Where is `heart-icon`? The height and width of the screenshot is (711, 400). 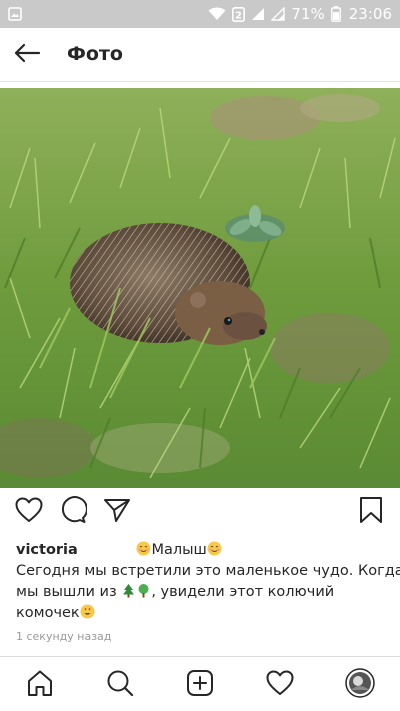 heart-icon is located at coordinates (29, 512).